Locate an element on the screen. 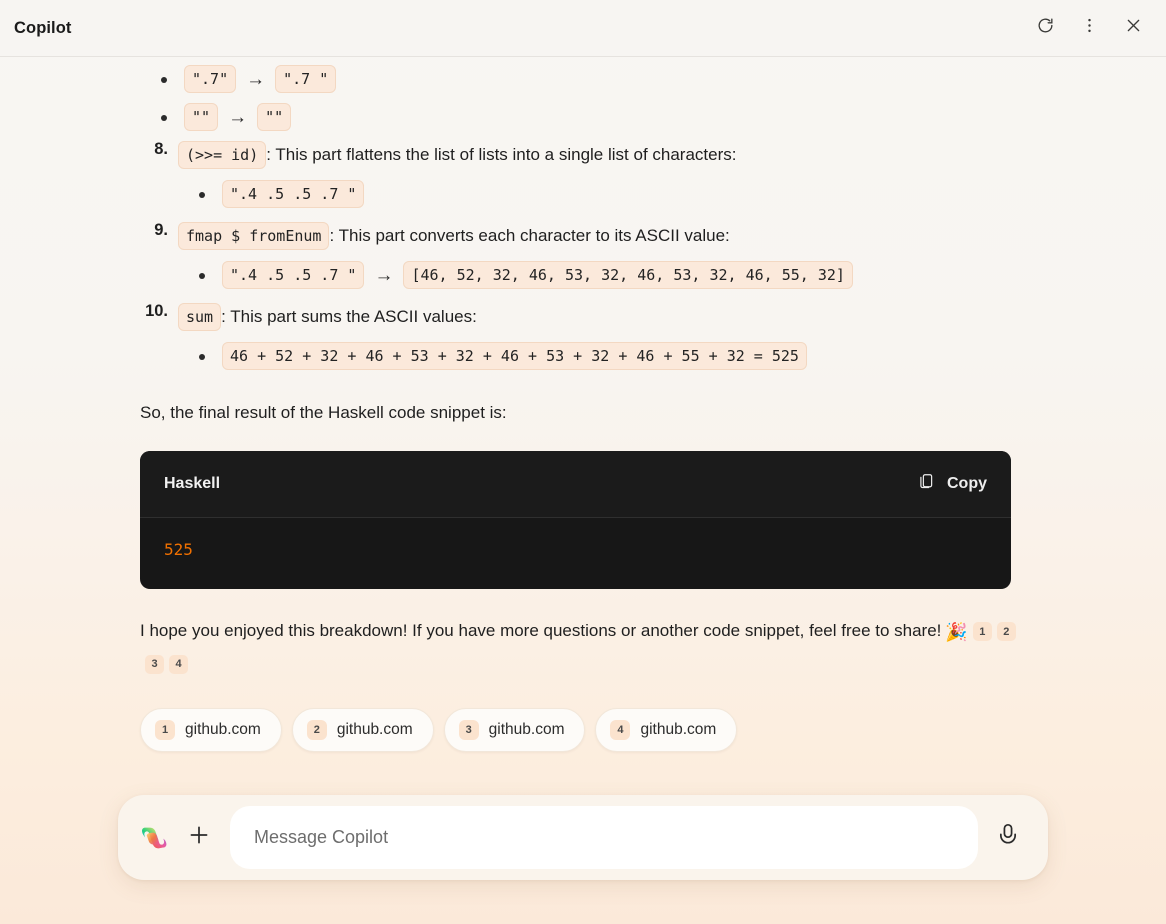 The width and height of the screenshot is (1166, 924). code-block: Haskell Copy 525 is located at coordinates (575, 520).